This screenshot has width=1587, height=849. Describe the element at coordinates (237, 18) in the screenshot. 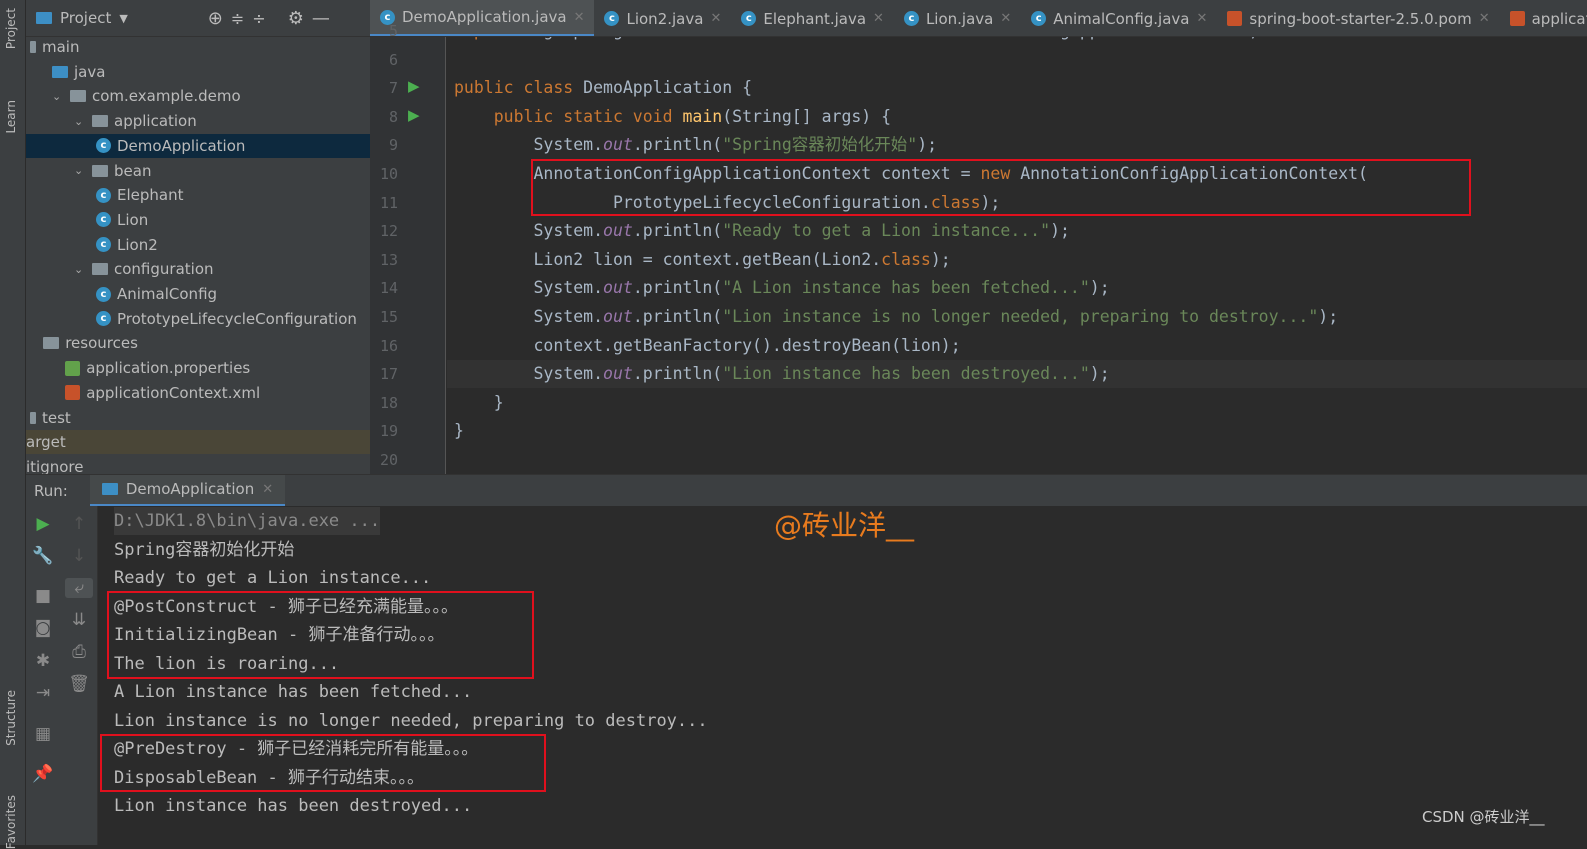

I see `expand-all-icon: ≑` at that location.